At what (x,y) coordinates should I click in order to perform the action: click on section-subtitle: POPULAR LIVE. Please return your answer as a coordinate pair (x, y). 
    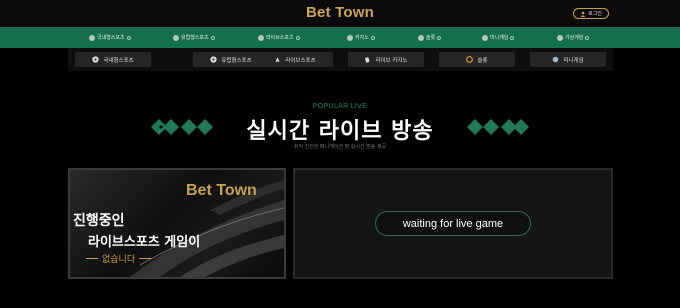
    Looking at the image, I should click on (340, 106).